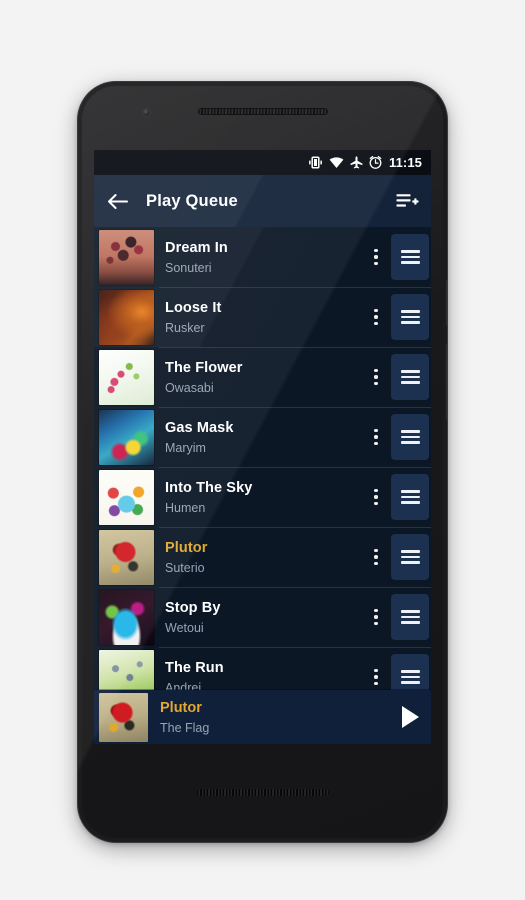 This screenshot has width=525, height=900. I want to click on front-camera-icon, so click(146, 112).